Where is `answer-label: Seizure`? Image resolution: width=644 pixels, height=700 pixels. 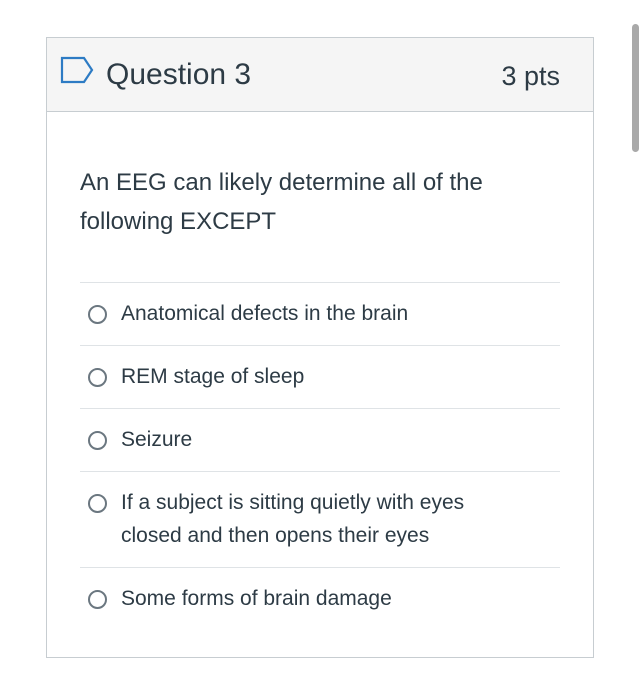
answer-label: Seizure is located at coordinates (316, 439).